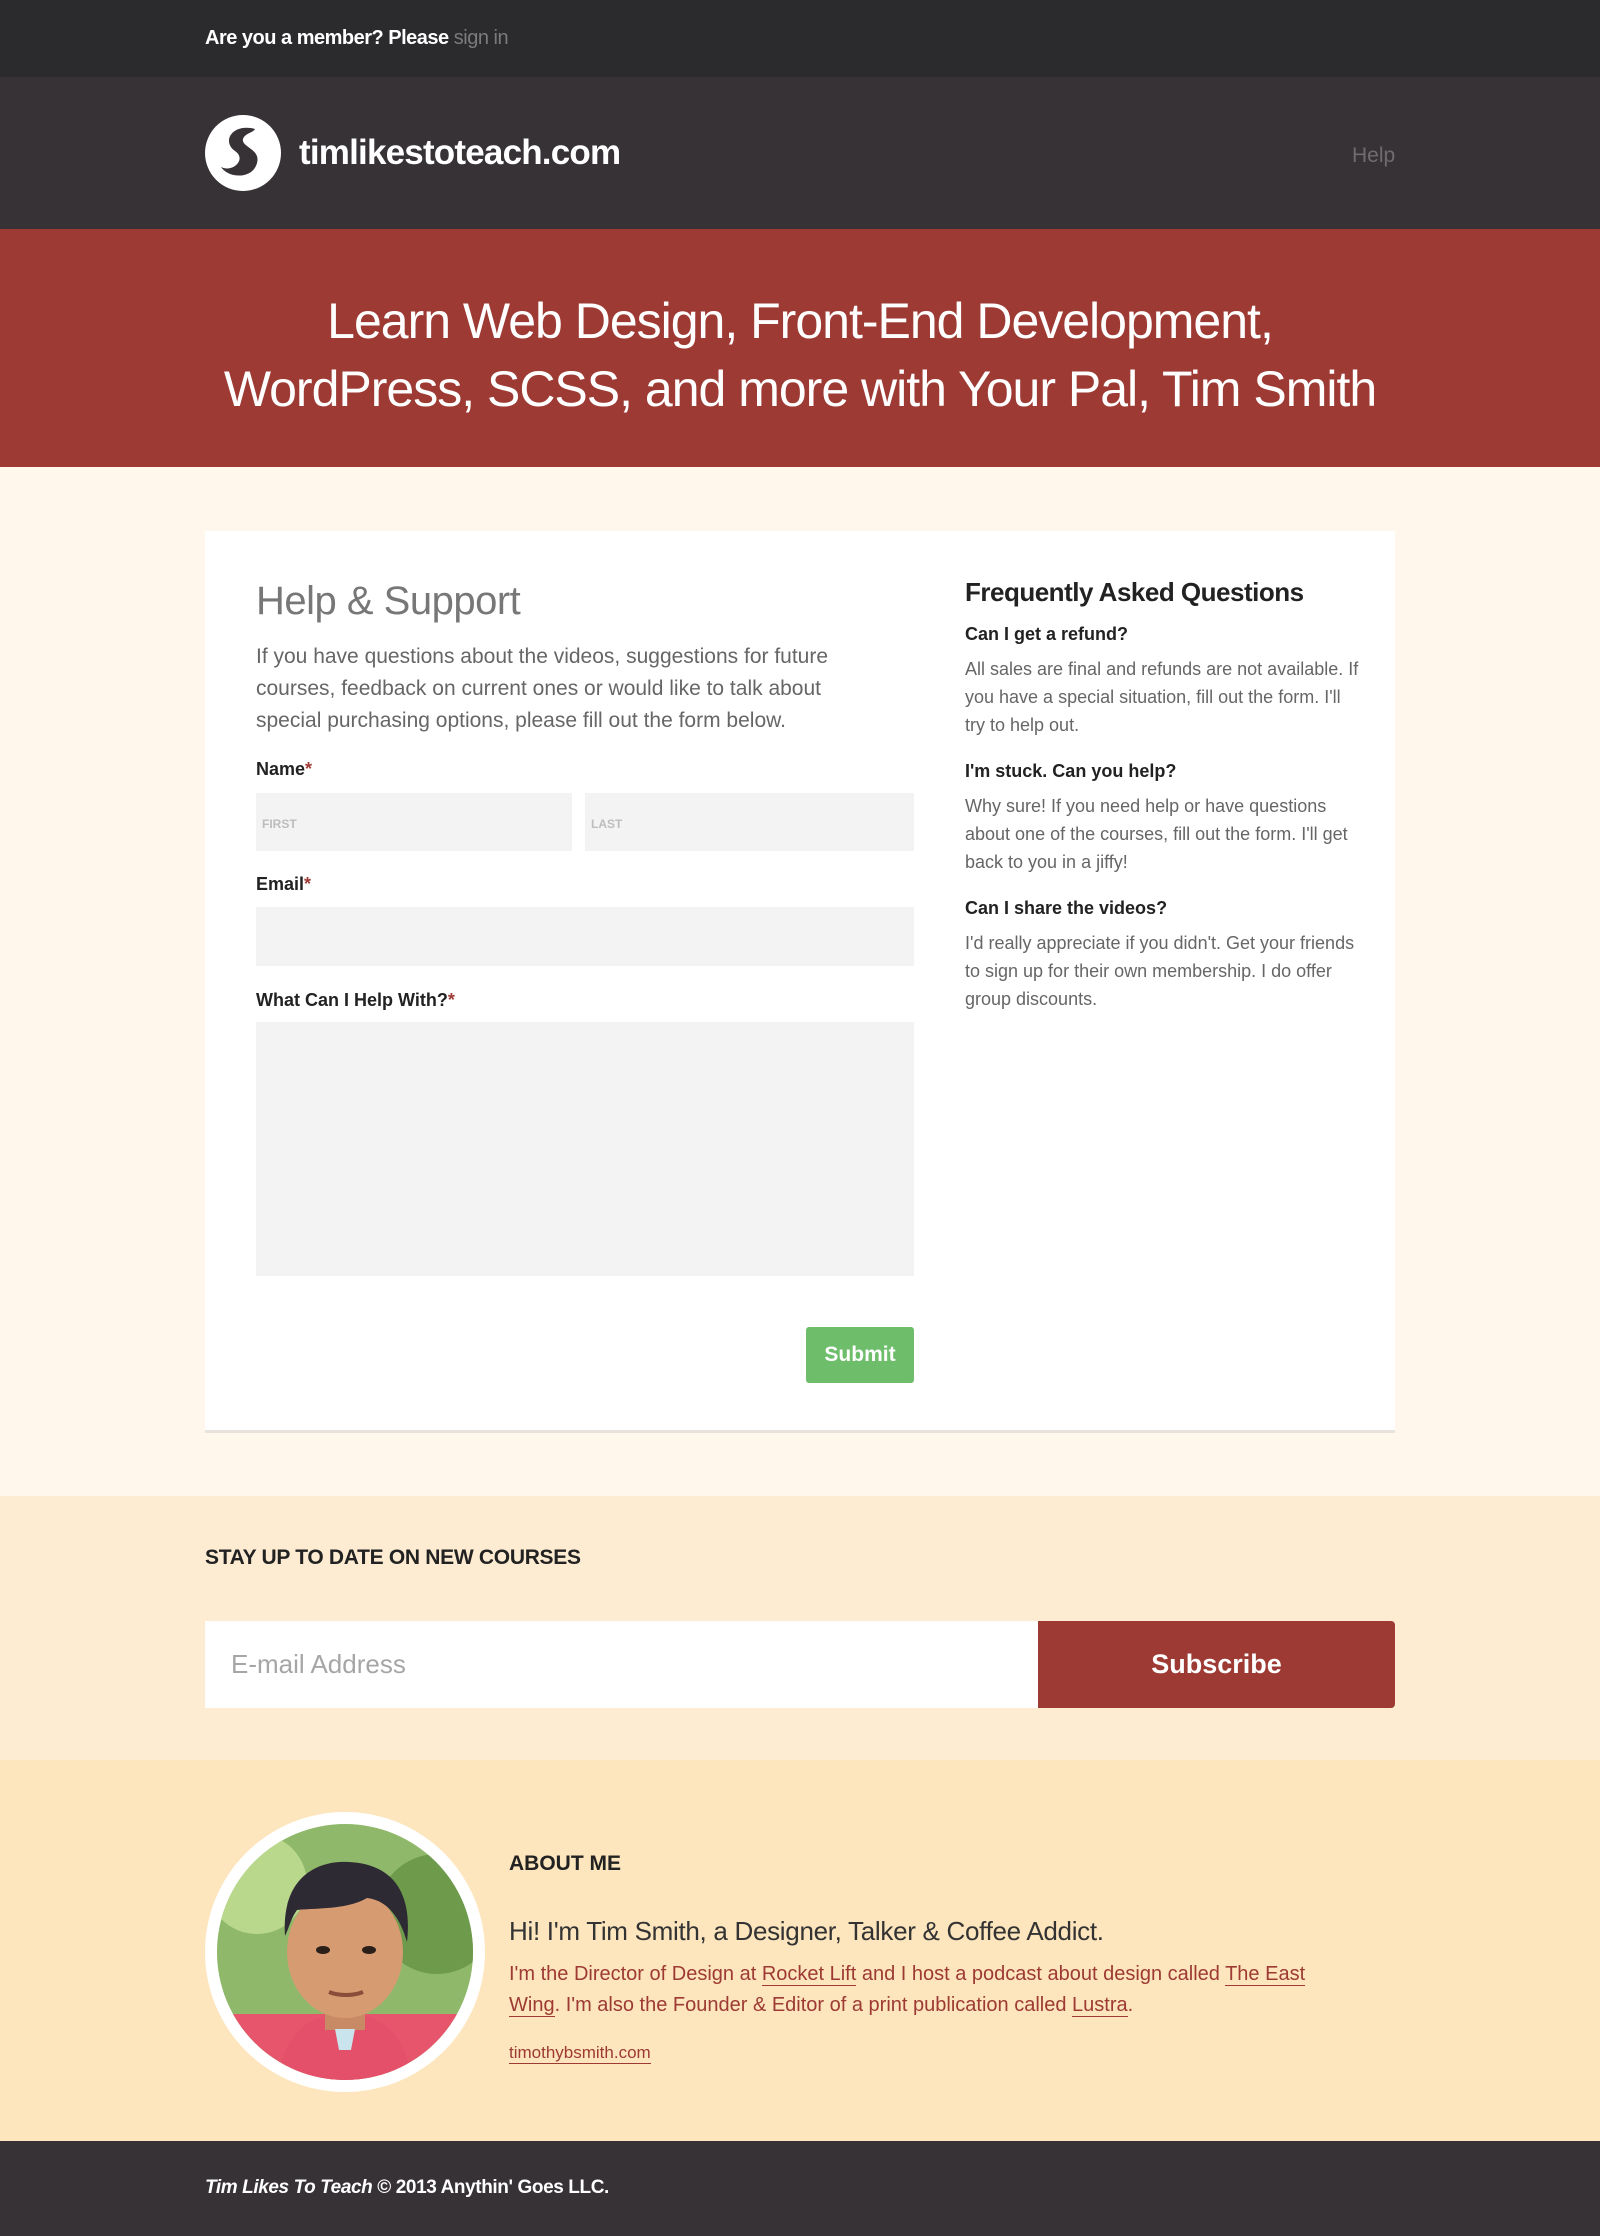  Describe the element at coordinates (460, 153) in the screenshot. I see `site-name: timlikestoteach.com` at that location.